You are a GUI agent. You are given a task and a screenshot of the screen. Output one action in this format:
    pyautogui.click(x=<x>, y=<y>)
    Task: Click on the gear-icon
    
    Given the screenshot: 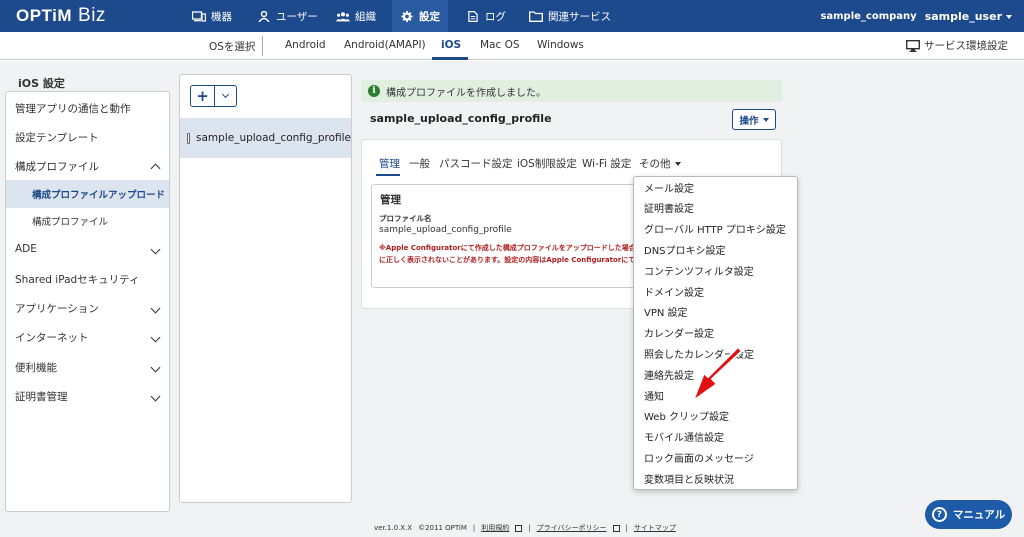 What is the action you would take?
    pyautogui.click(x=407, y=16)
    